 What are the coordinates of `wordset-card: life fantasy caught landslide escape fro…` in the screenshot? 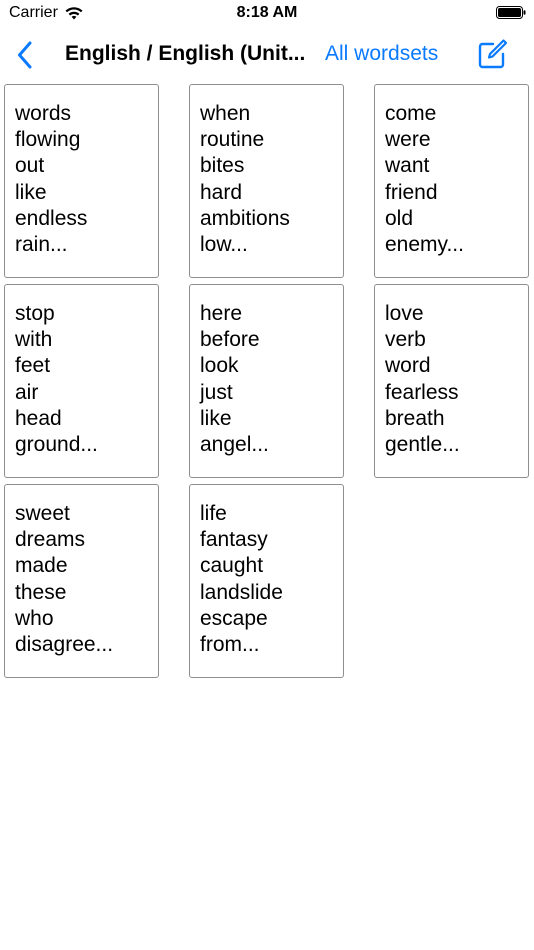 It's located at (266, 581).